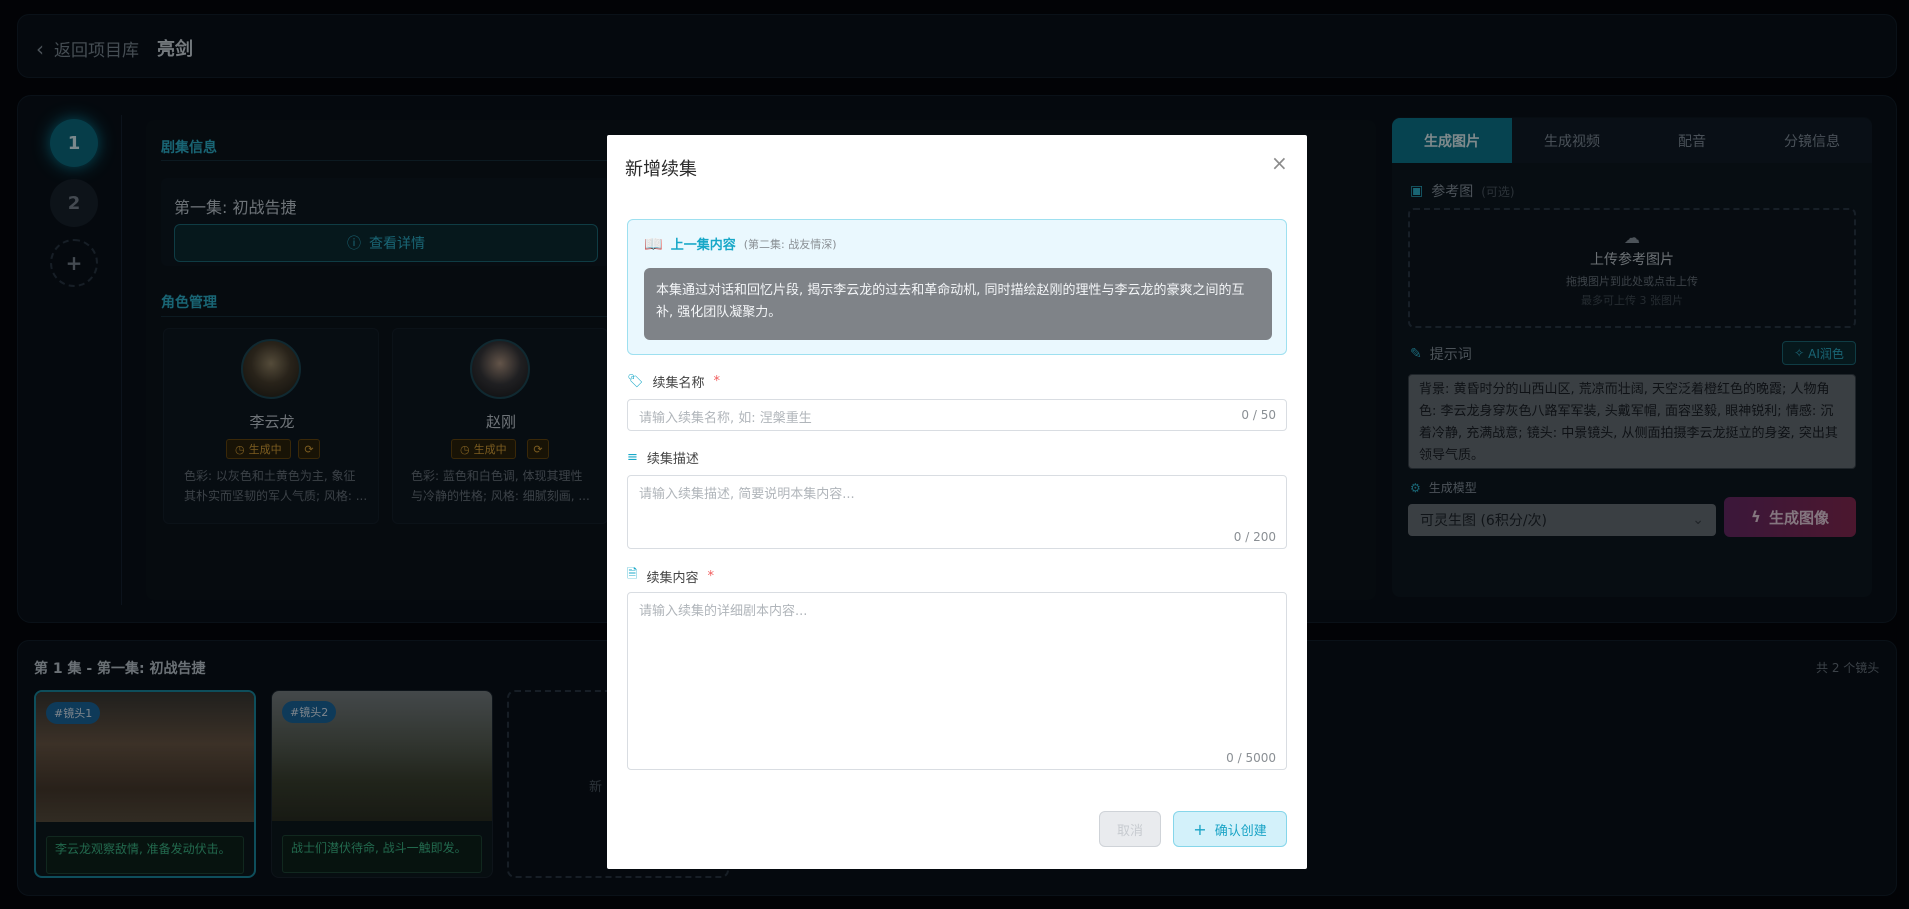 Image resolution: width=1909 pixels, height=909 pixels. What do you see at coordinates (635, 381) in the screenshot?
I see `tag-icon: 🏷` at bounding box center [635, 381].